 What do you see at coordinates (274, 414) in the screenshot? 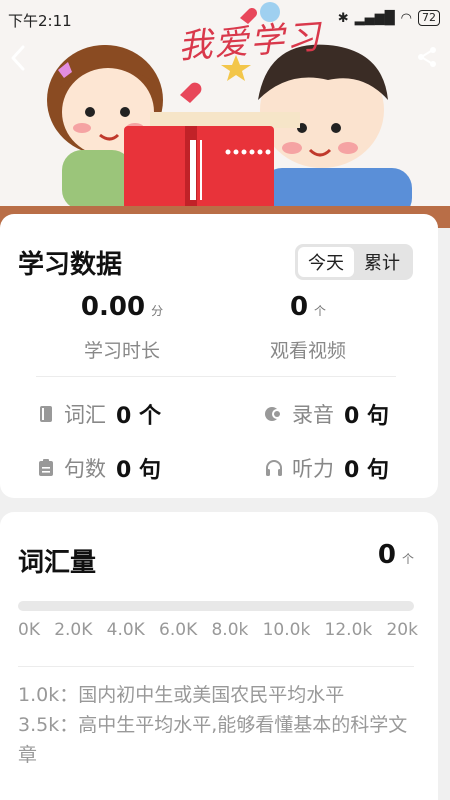
I see `record-icon` at bounding box center [274, 414].